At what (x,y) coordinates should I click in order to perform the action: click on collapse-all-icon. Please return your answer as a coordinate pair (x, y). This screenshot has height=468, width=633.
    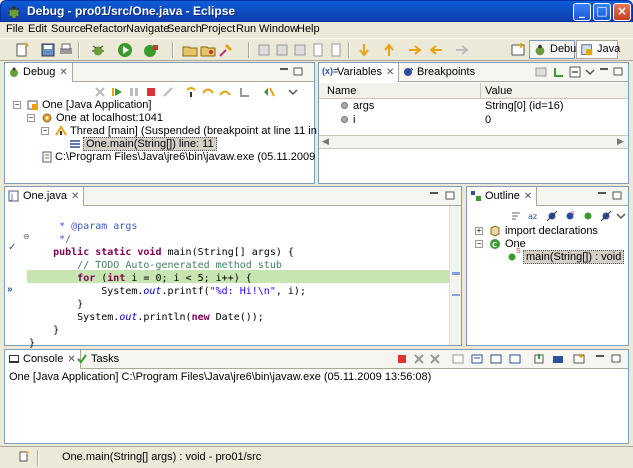
    Looking at the image, I should click on (575, 72).